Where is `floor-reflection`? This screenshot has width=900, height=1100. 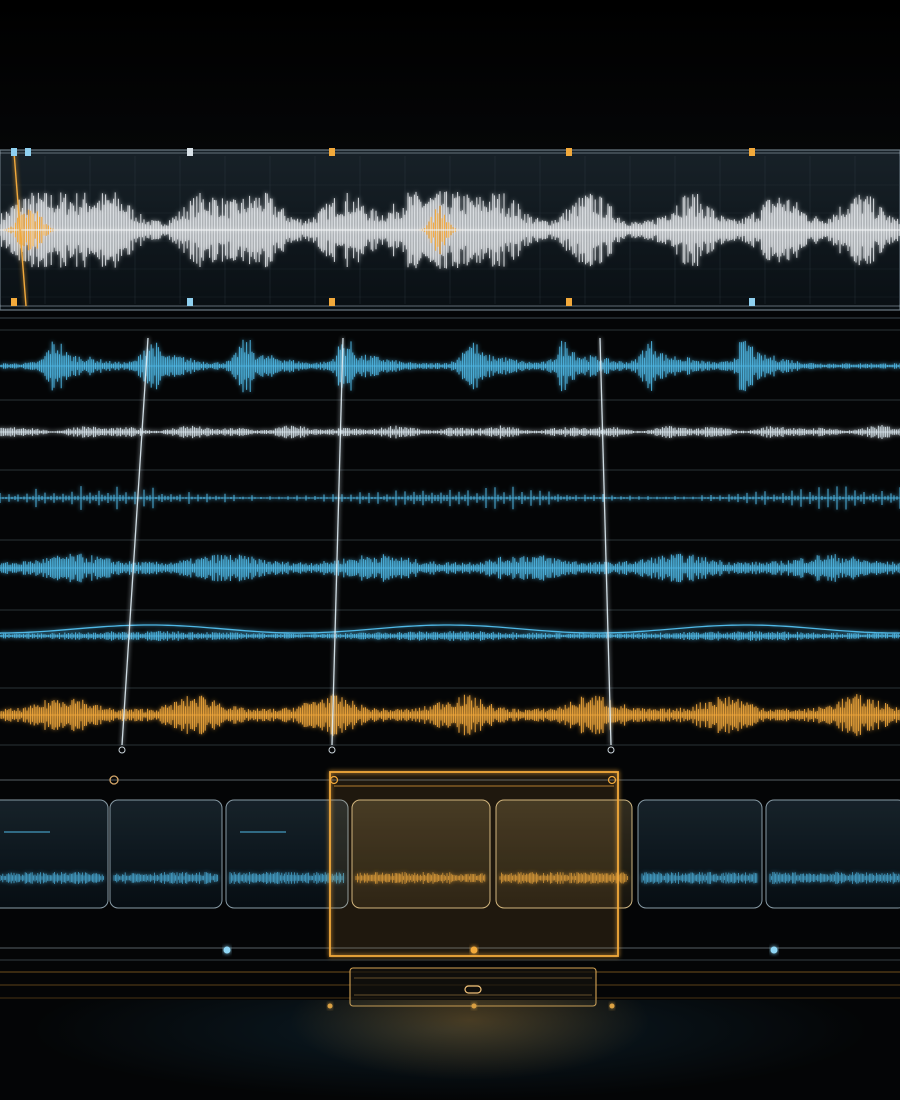
floor-reflection is located at coordinates (450, 1050).